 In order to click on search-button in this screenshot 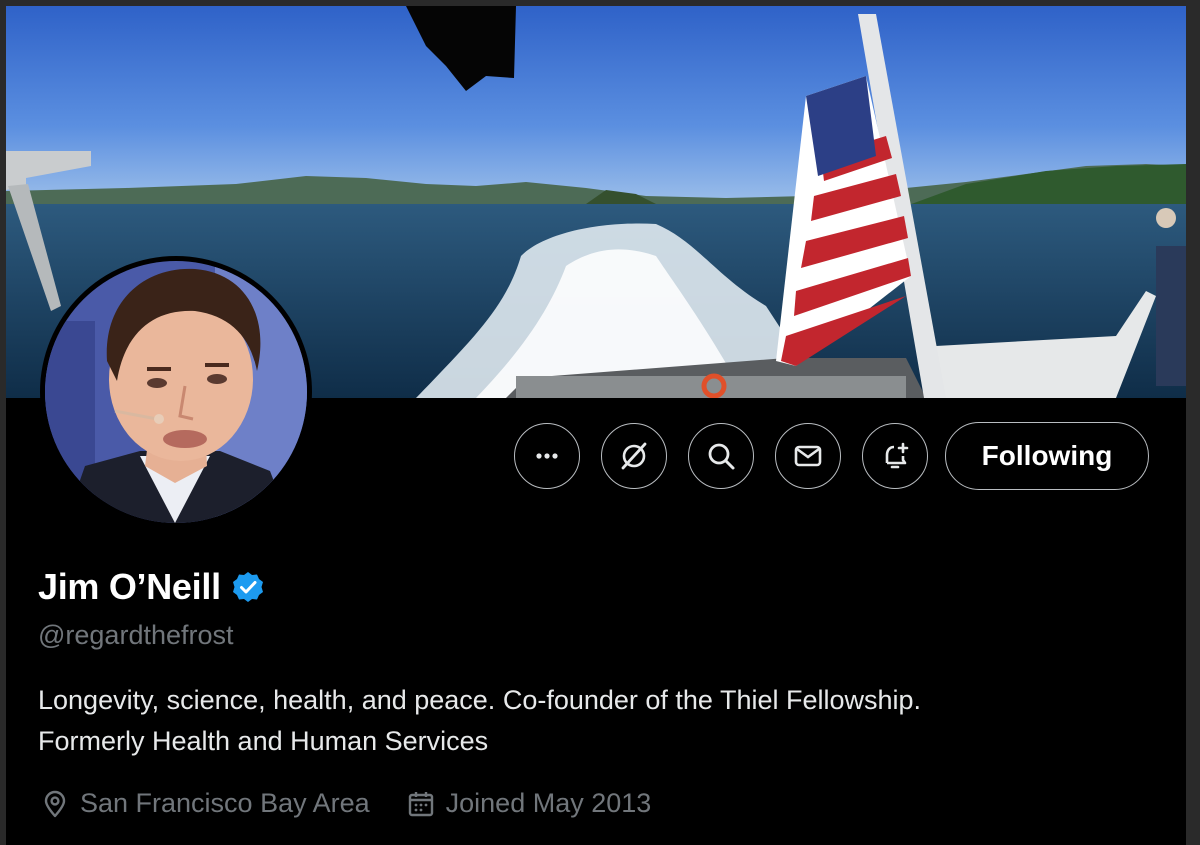, I will do `click(721, 456)`.